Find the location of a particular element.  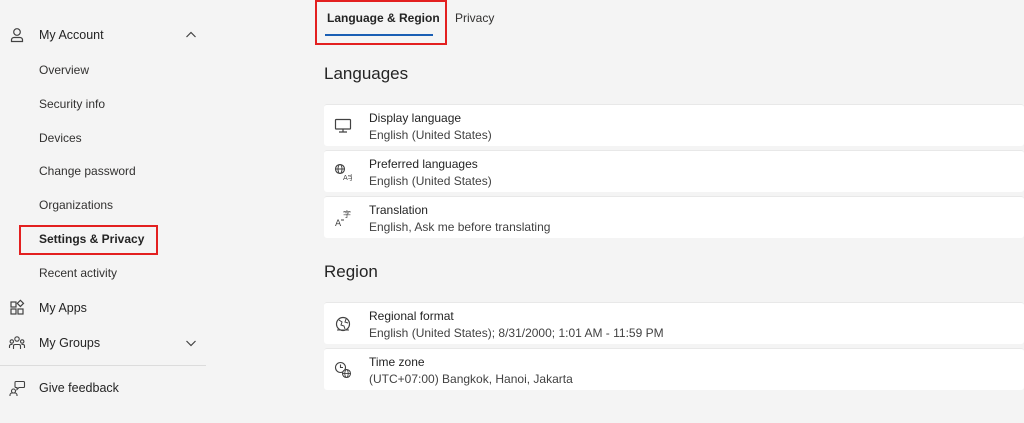

display-language-value: English (United States) is located at coordinates (430, 135).